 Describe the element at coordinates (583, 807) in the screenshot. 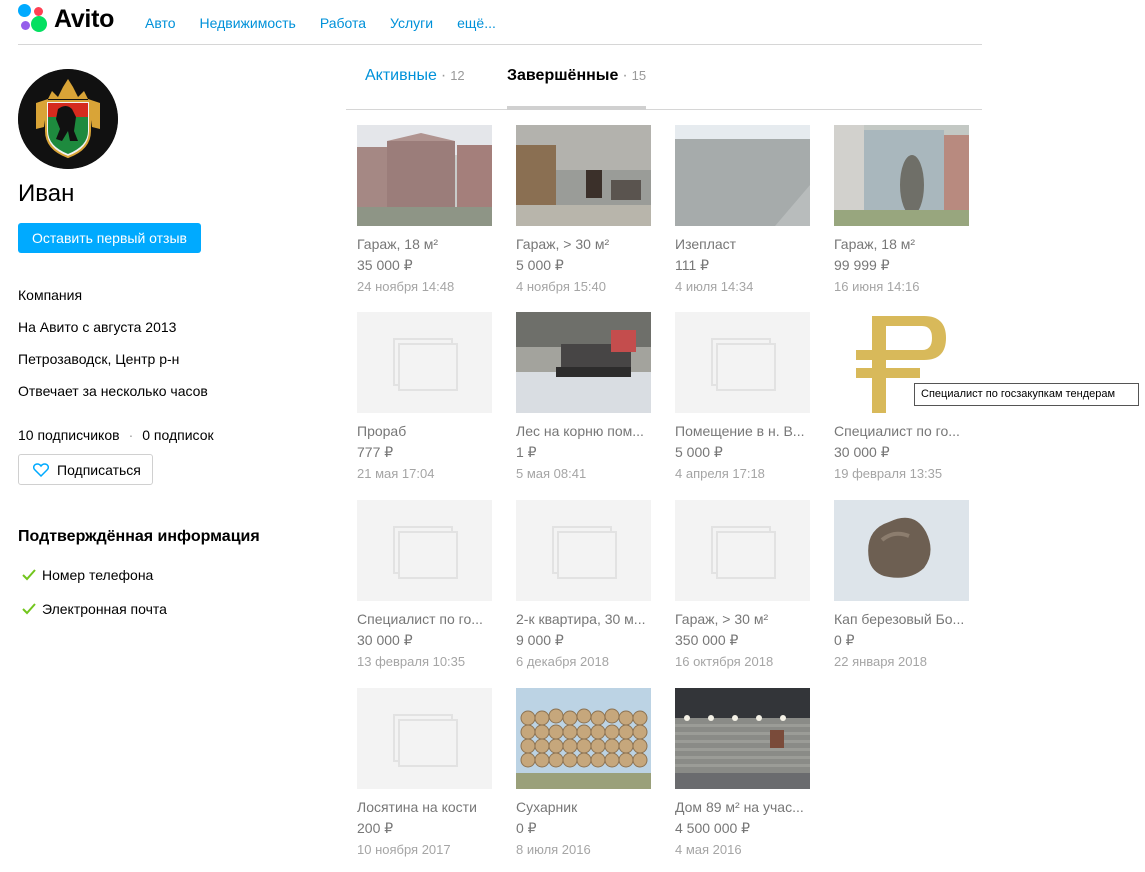

I see `listing-title: Сухарник` at that location.